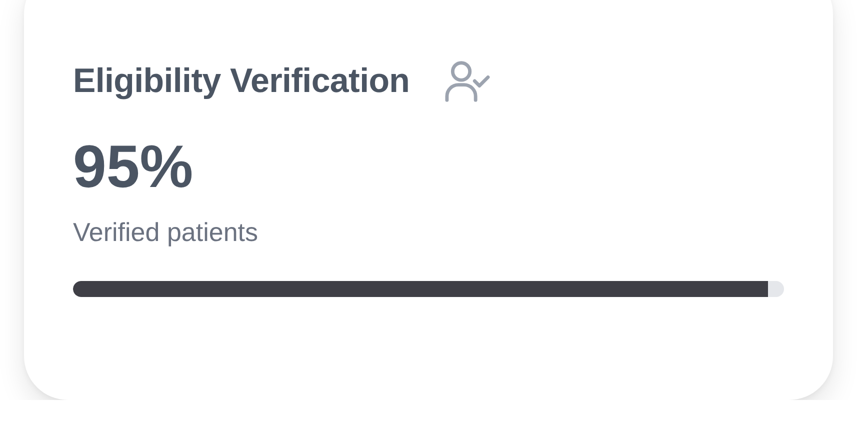 Image resolution: width=858 pixels, height=444 pixels. I want to click on card-title: Eligibility Verification, so click(241, 81).